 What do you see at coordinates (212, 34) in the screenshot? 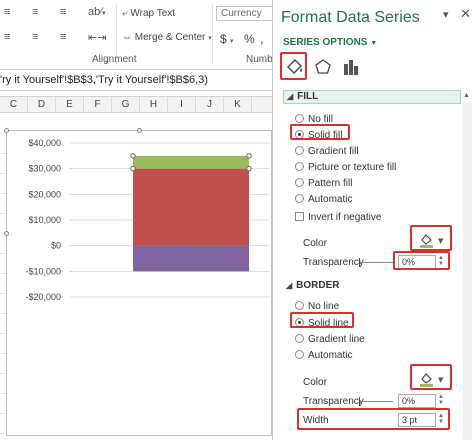
I see `ribbon-separator` at bounding box center [212, 34].